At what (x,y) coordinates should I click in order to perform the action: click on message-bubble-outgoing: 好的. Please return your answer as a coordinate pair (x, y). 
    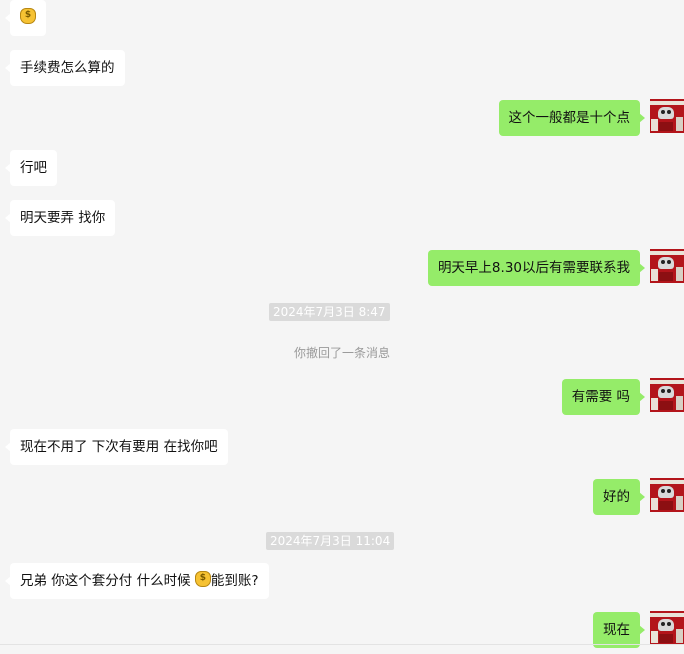
    Looking at the image, I should click on (619, 497).